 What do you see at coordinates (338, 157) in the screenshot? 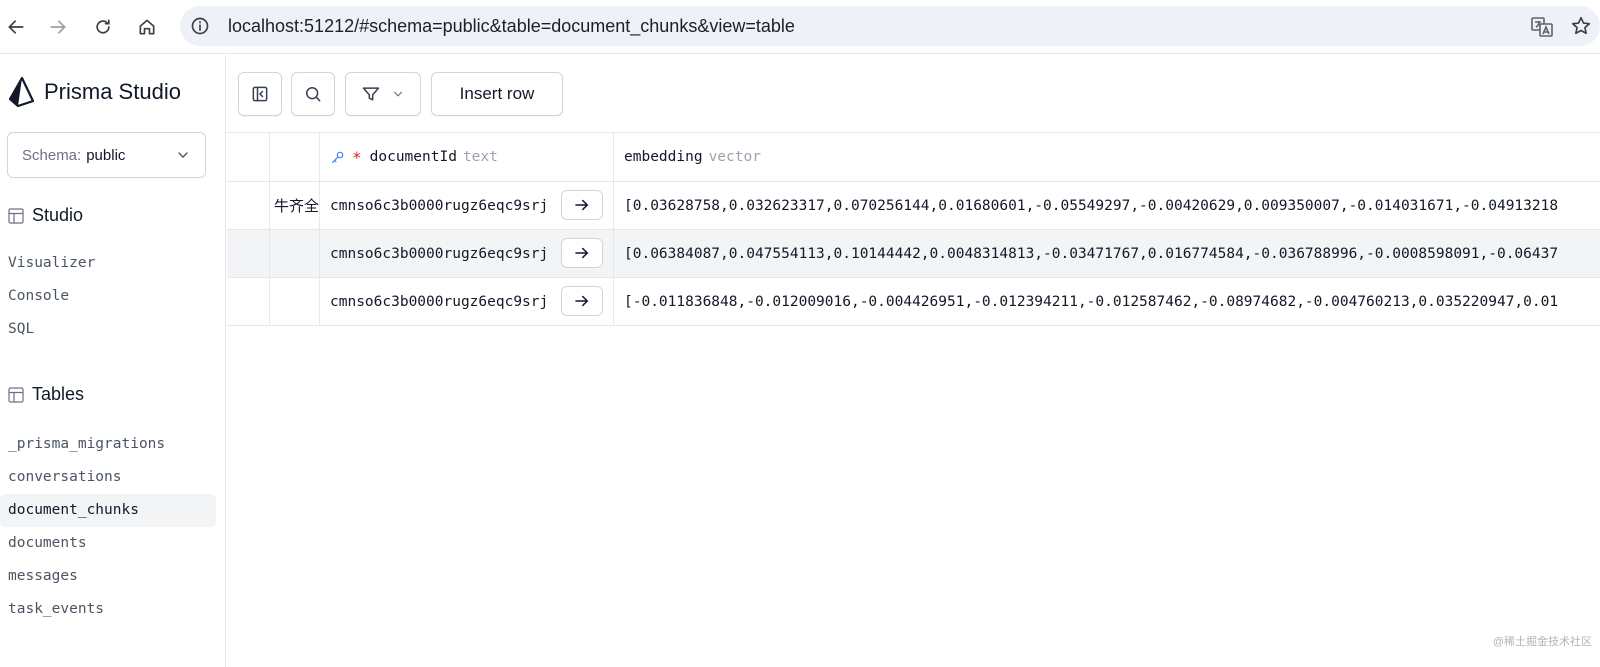
I see `foreign-key-icon` at bounding box center [338, 157].